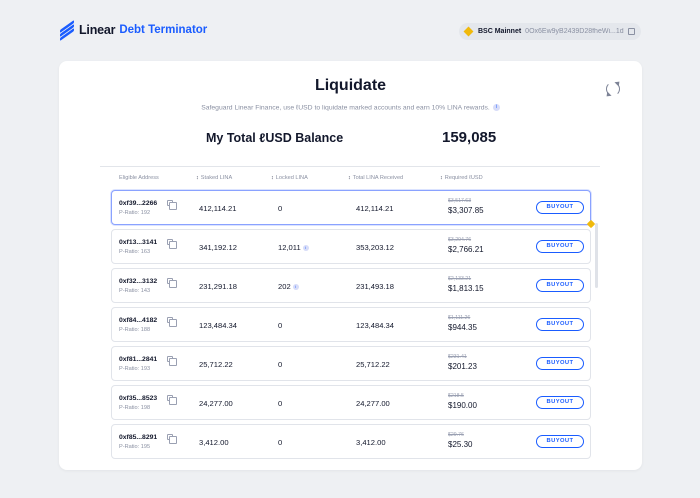 The width and height of the screenshot is (700, 498). I want to click on column-label: Locked LINA, so click(291, 178).